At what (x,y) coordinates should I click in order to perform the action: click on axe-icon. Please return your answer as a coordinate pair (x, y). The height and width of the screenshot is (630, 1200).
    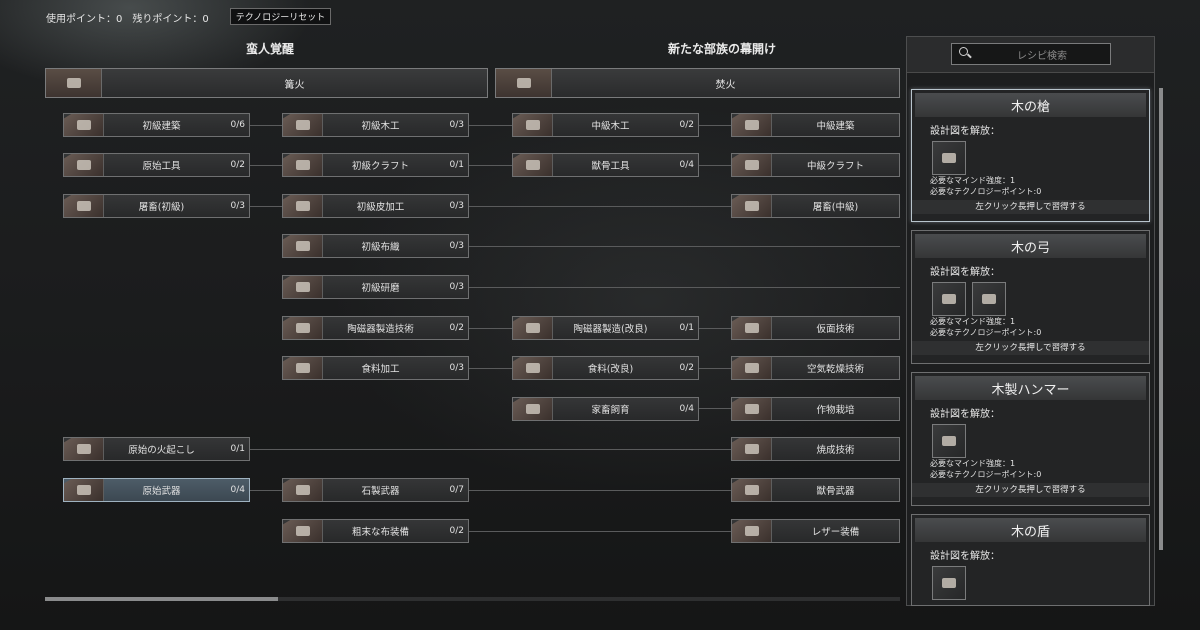
    Looking at the image, I should click on (84, 165).